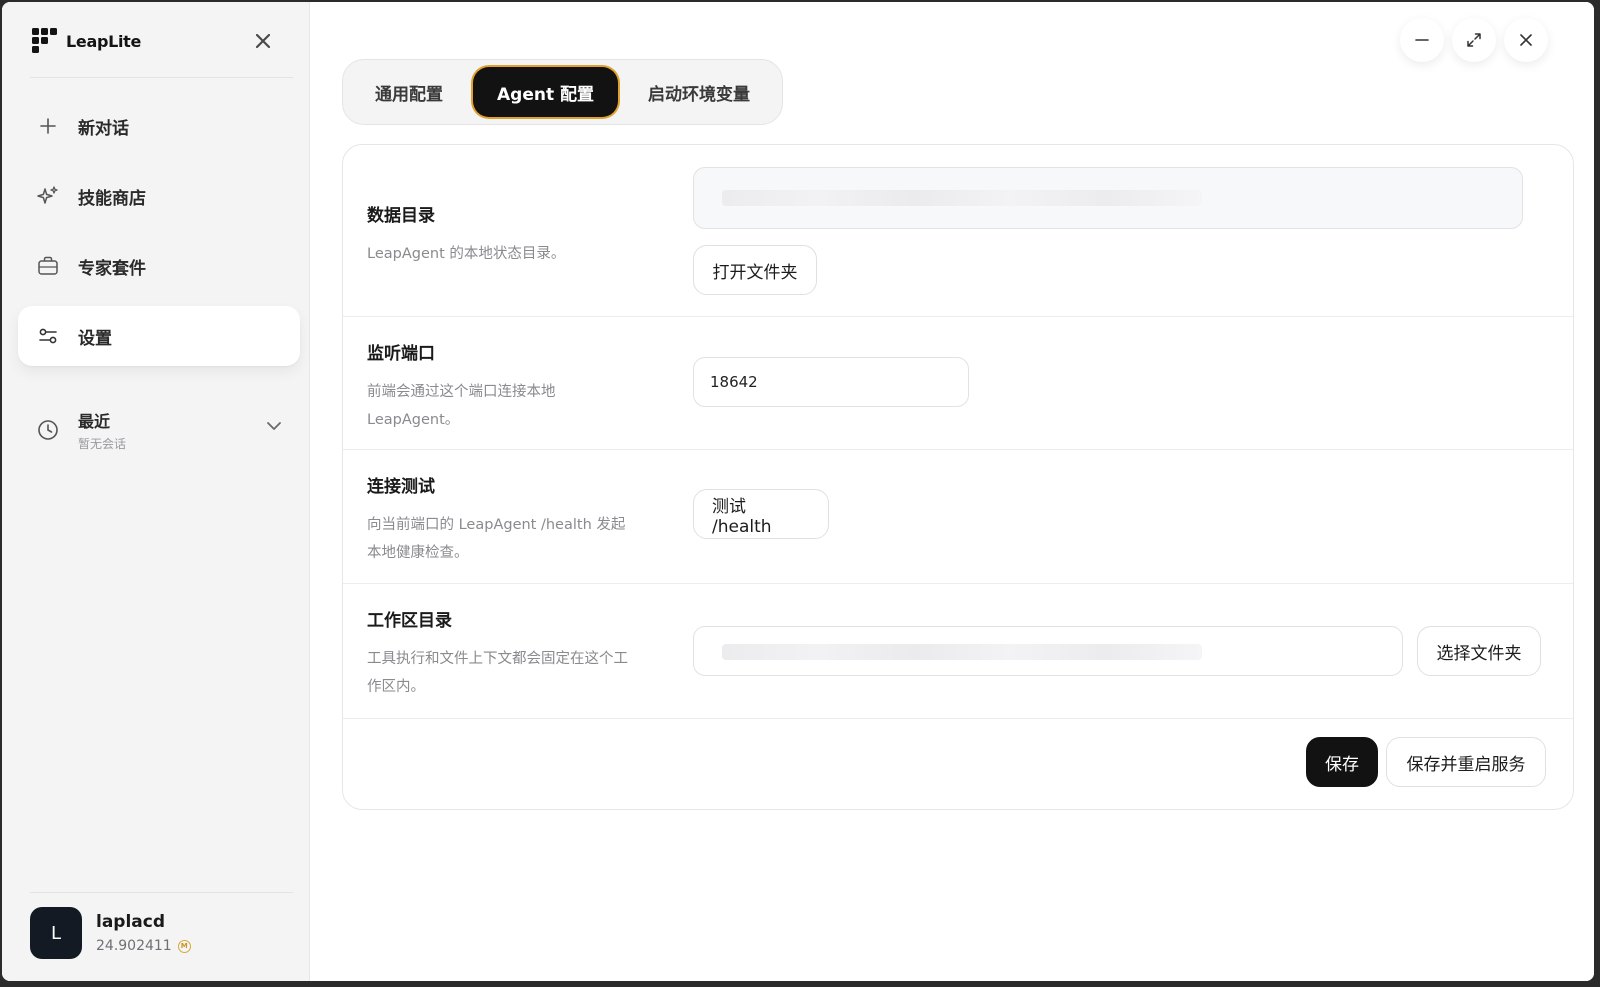  I want to click on workspace-dir-value, so click(962, 652).